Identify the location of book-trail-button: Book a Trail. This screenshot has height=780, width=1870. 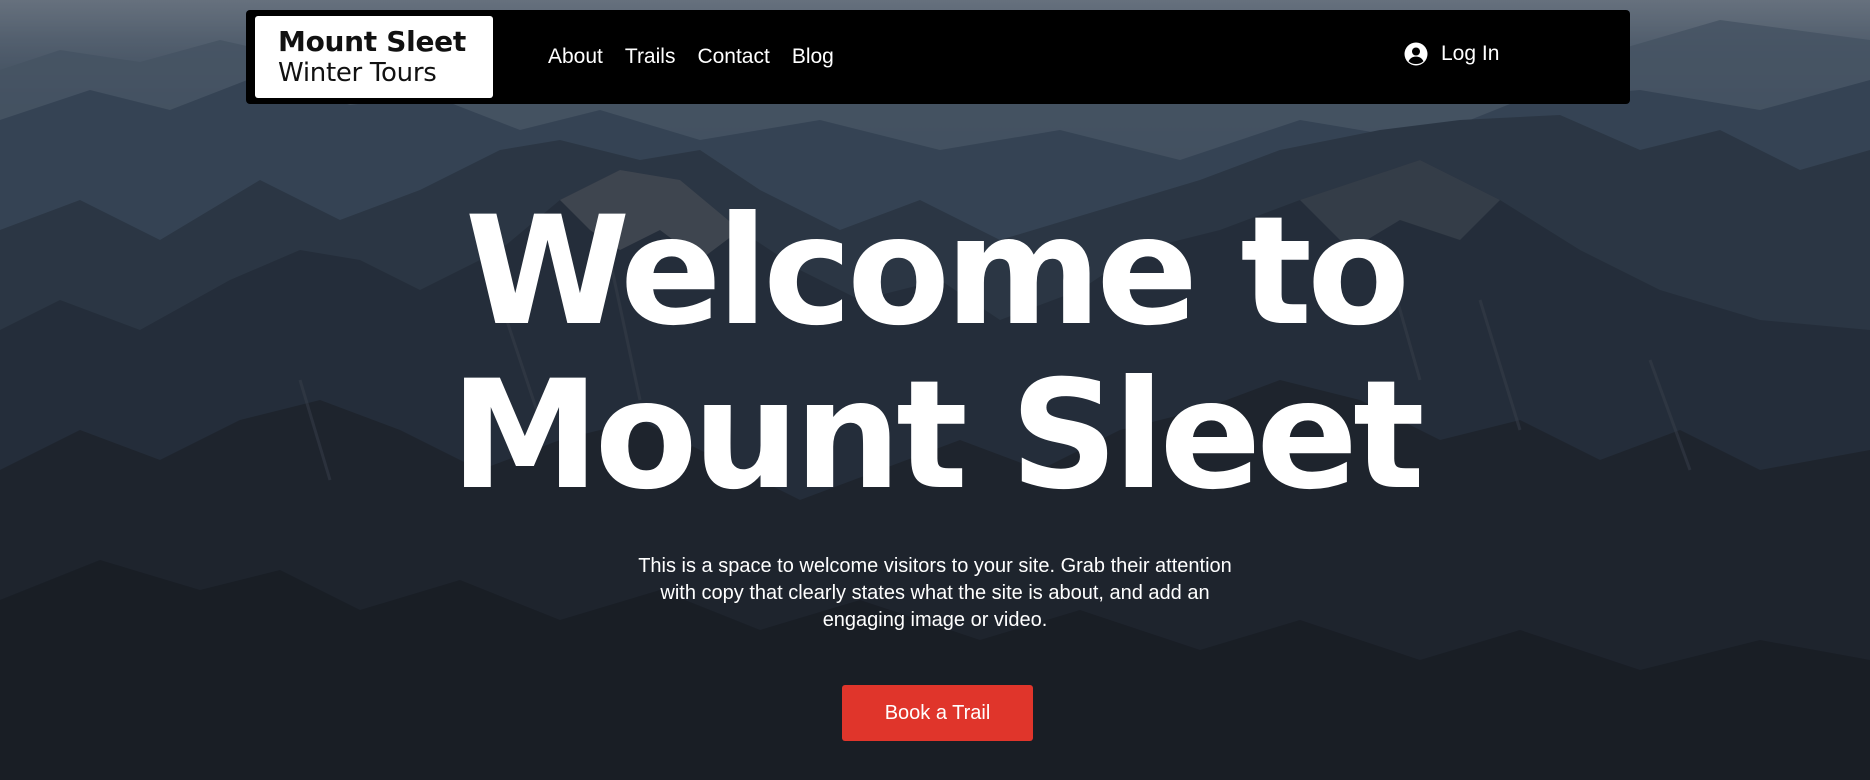
(937, 713).